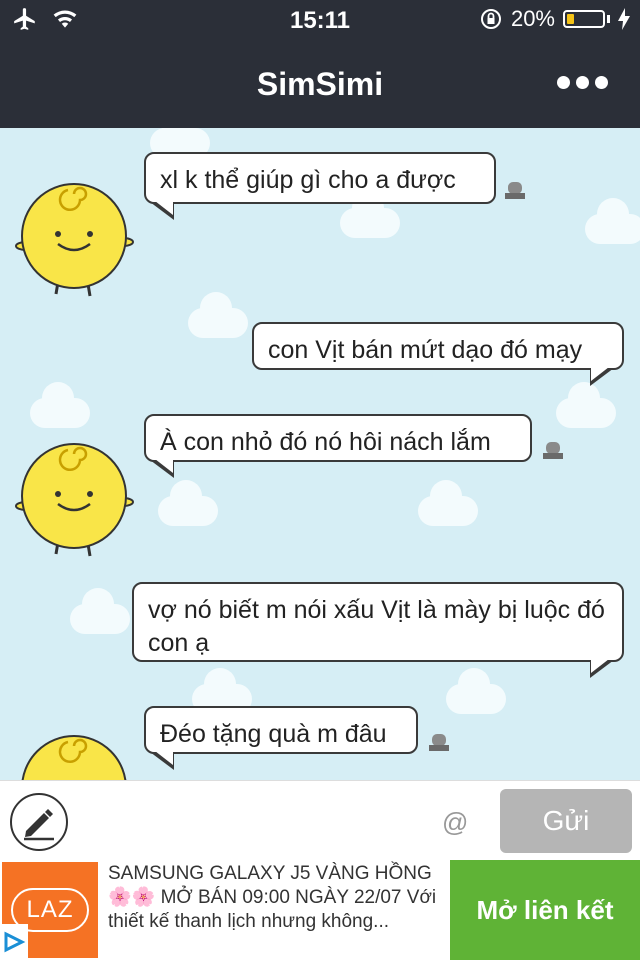 This screenshot has width=640, height=965. Describe the element at coordinates (608, 19) in the screenshot. I see `battery-tip` at that location.